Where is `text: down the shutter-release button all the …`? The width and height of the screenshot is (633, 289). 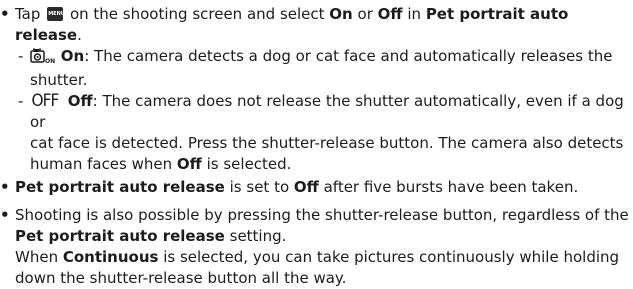 text: down the shutter-release button all the … is located at coordinates (181, 278).